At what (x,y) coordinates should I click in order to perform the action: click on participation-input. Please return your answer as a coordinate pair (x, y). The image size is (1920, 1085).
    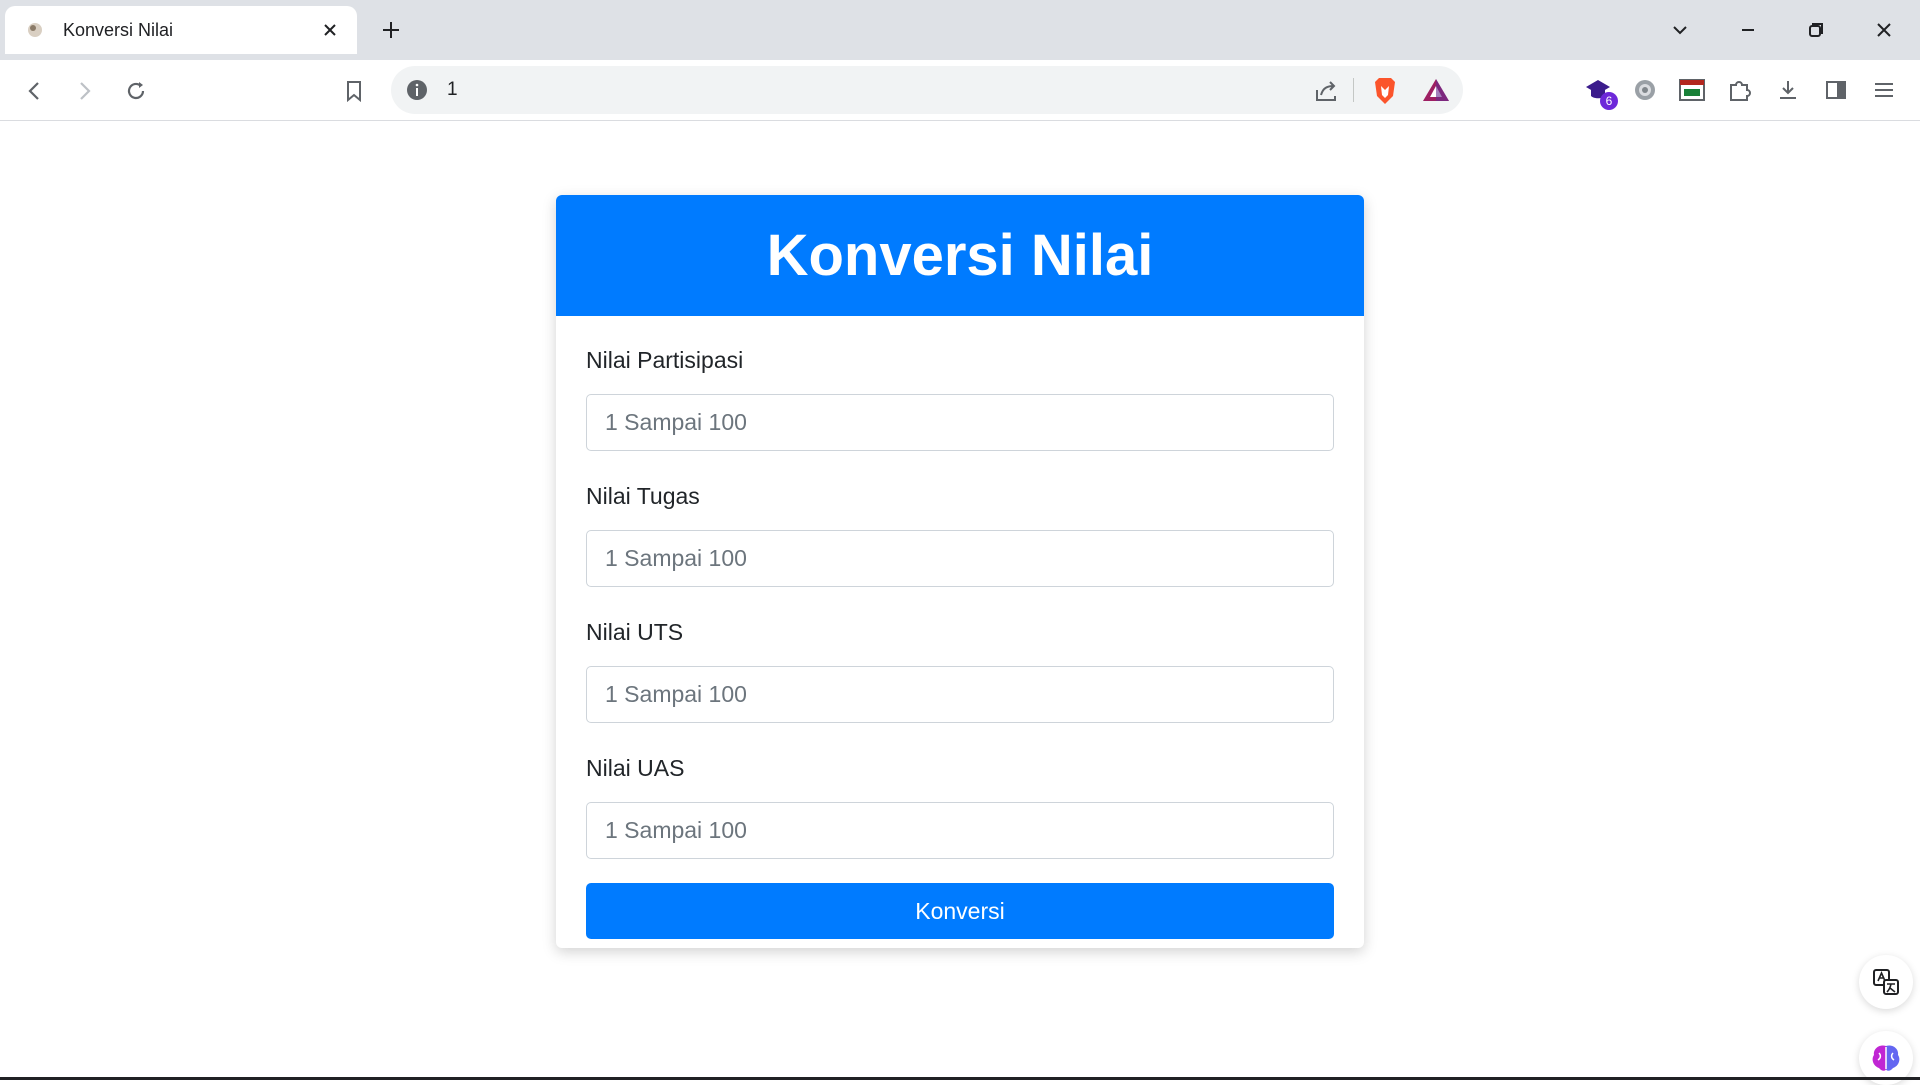
    Looking at the image, I should click on (960, 422).